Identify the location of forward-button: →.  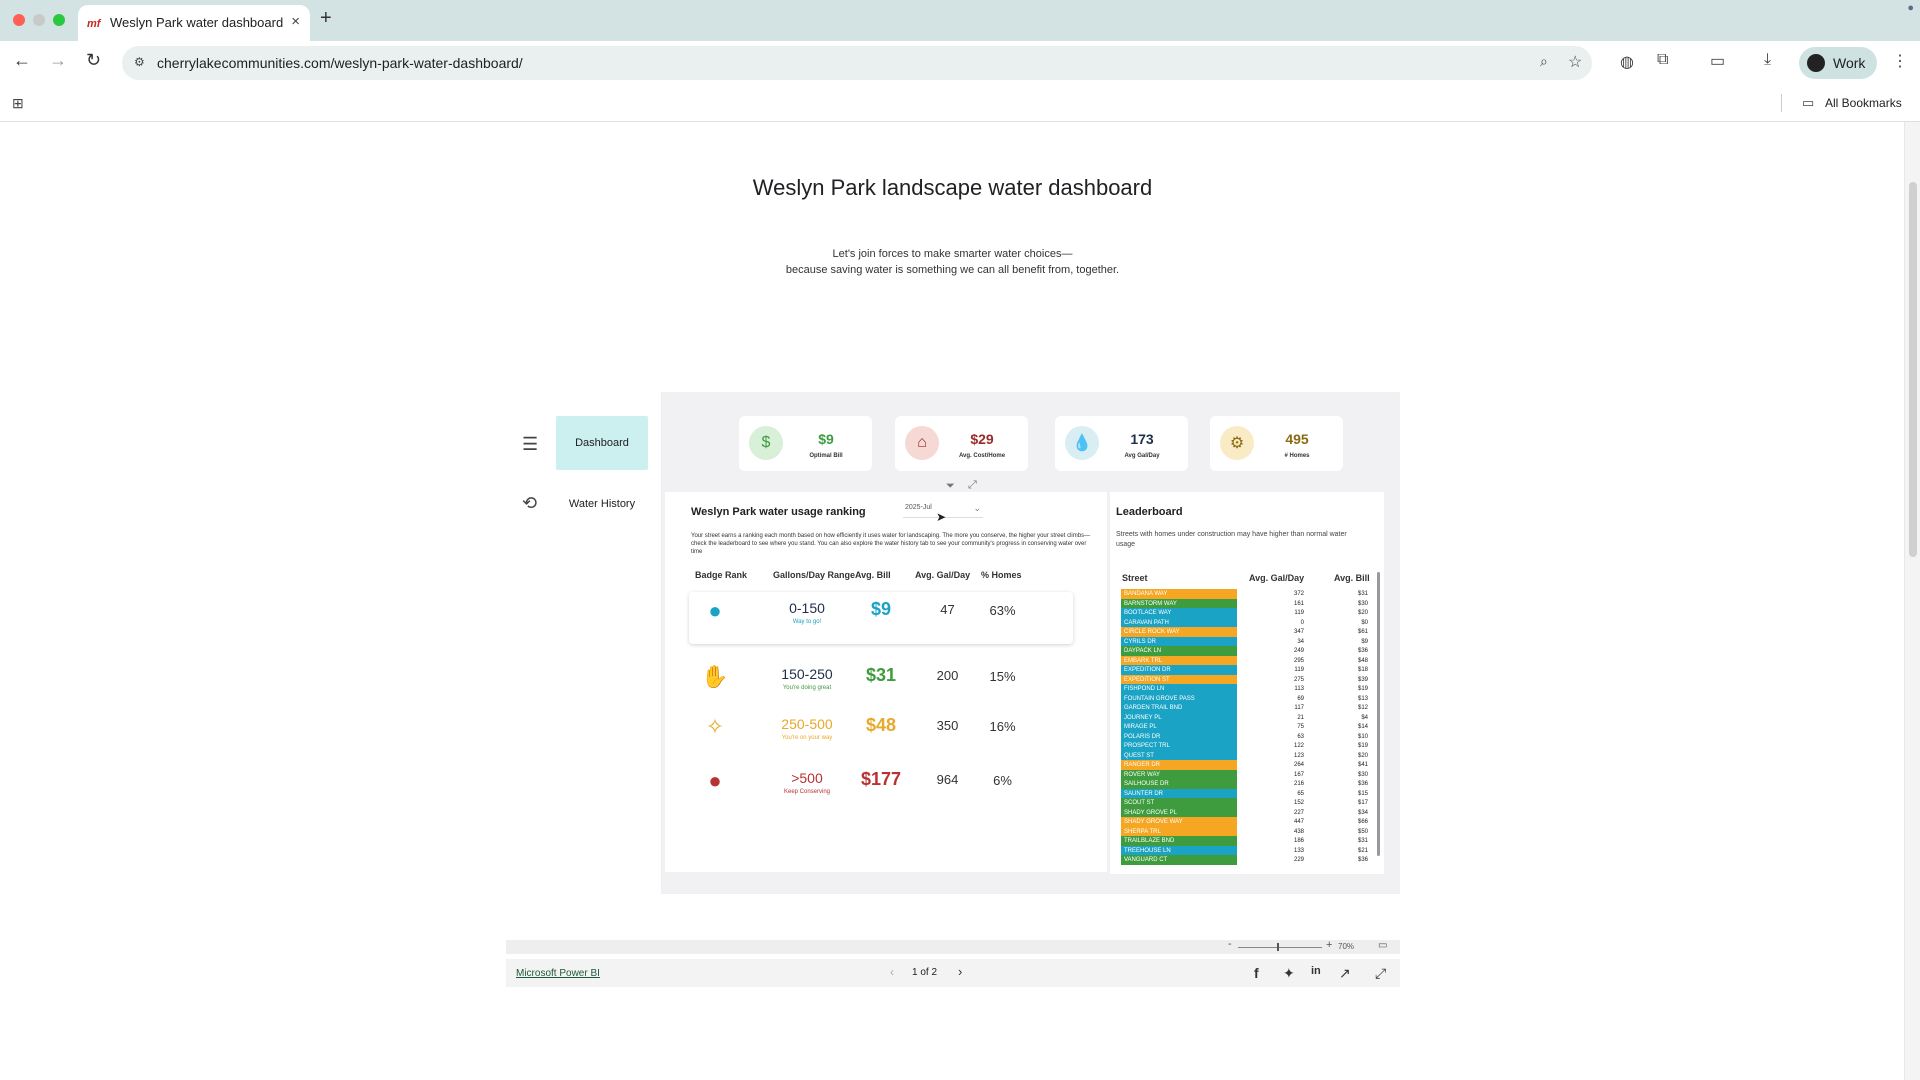
(58, 60).